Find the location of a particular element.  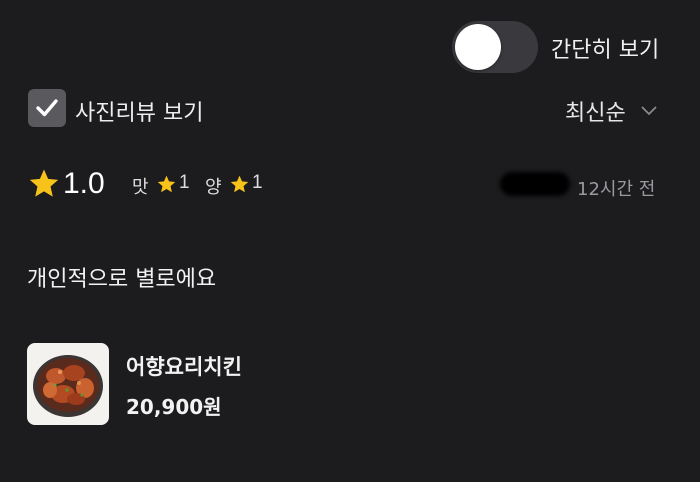

taste-label: 맛 is located at coordinates (140, 187).